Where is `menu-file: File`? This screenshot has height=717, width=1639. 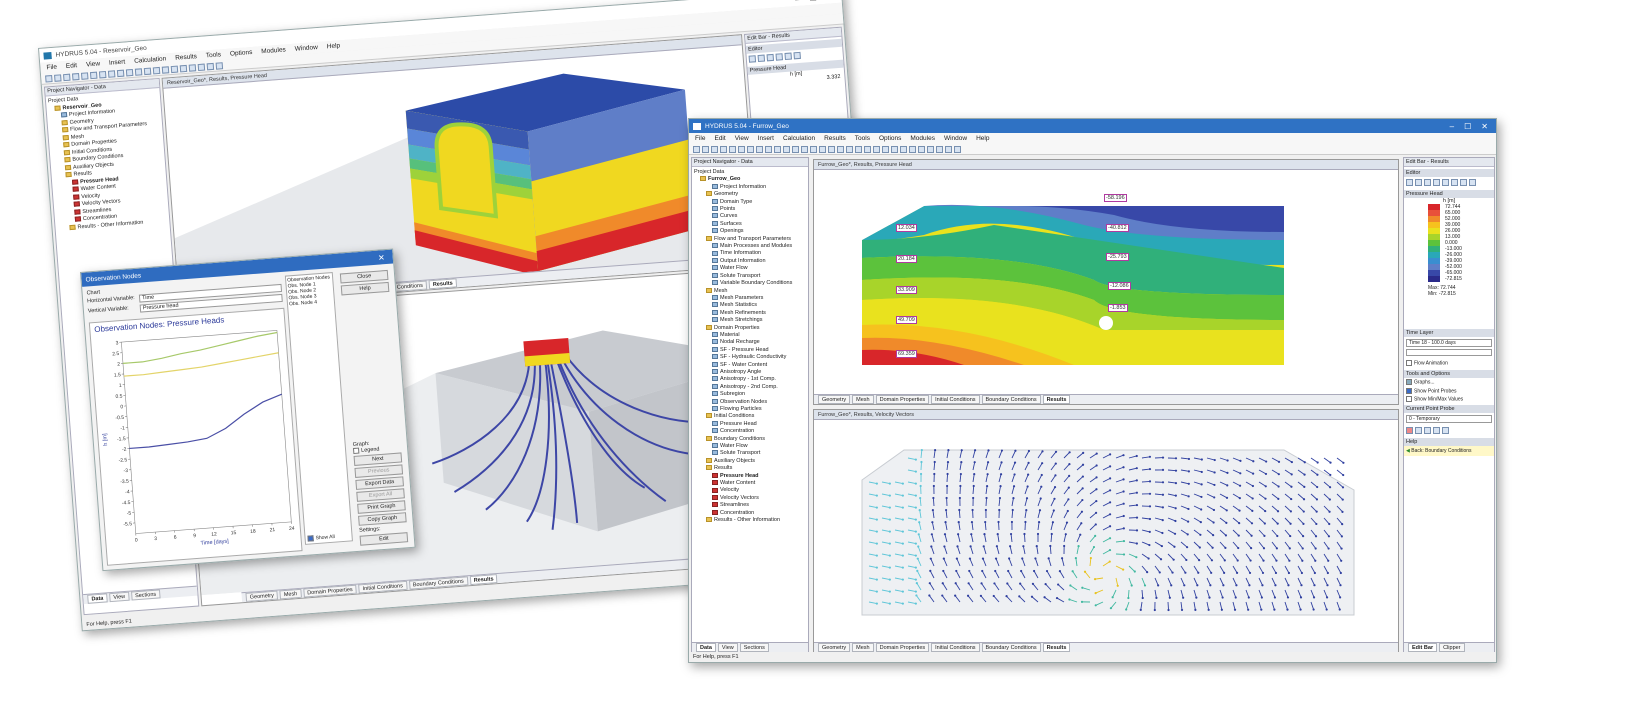 menu-file: File is located at coordinates (51, 68).